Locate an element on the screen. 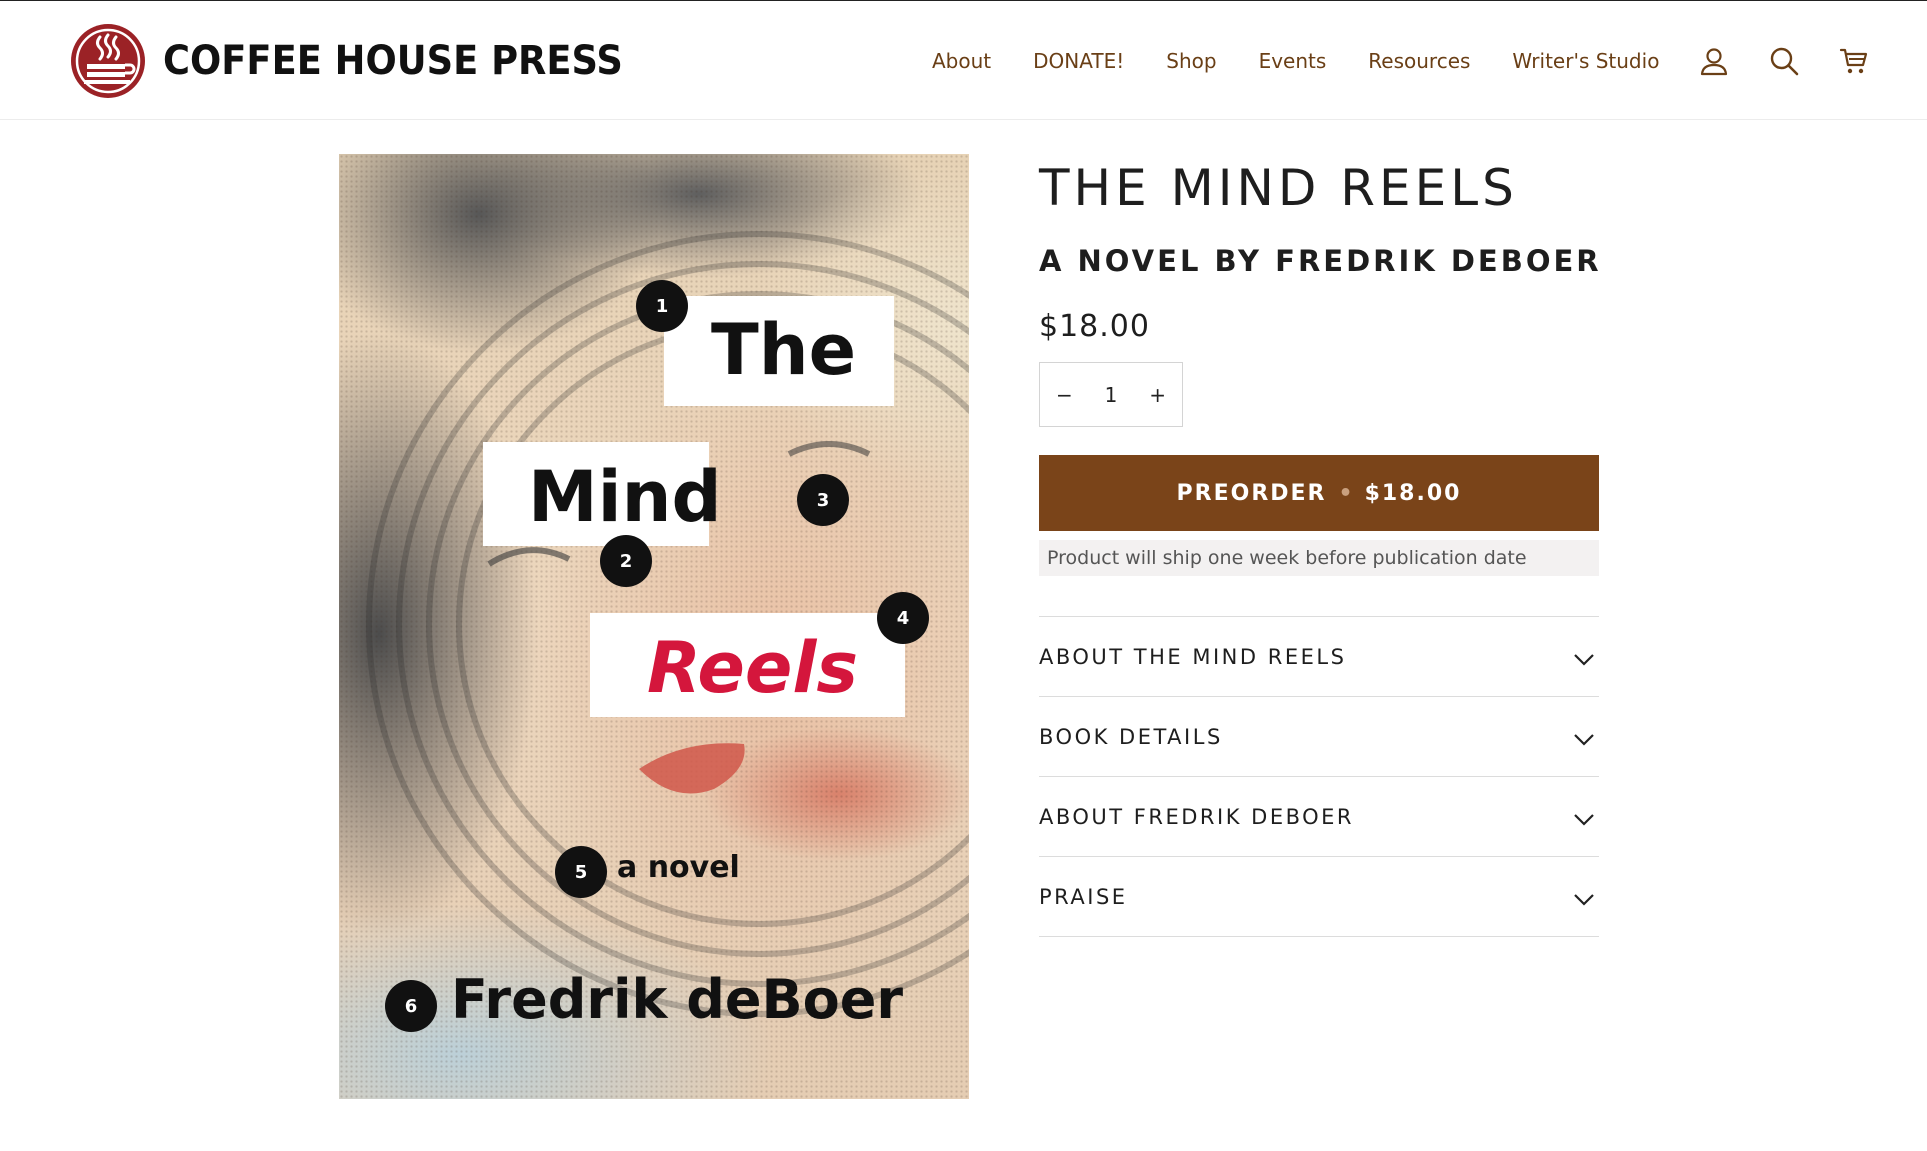 This screenshot has width=1927, height=1151. quantity-stepper: − 1 + is located at coordinates (1111, 394).